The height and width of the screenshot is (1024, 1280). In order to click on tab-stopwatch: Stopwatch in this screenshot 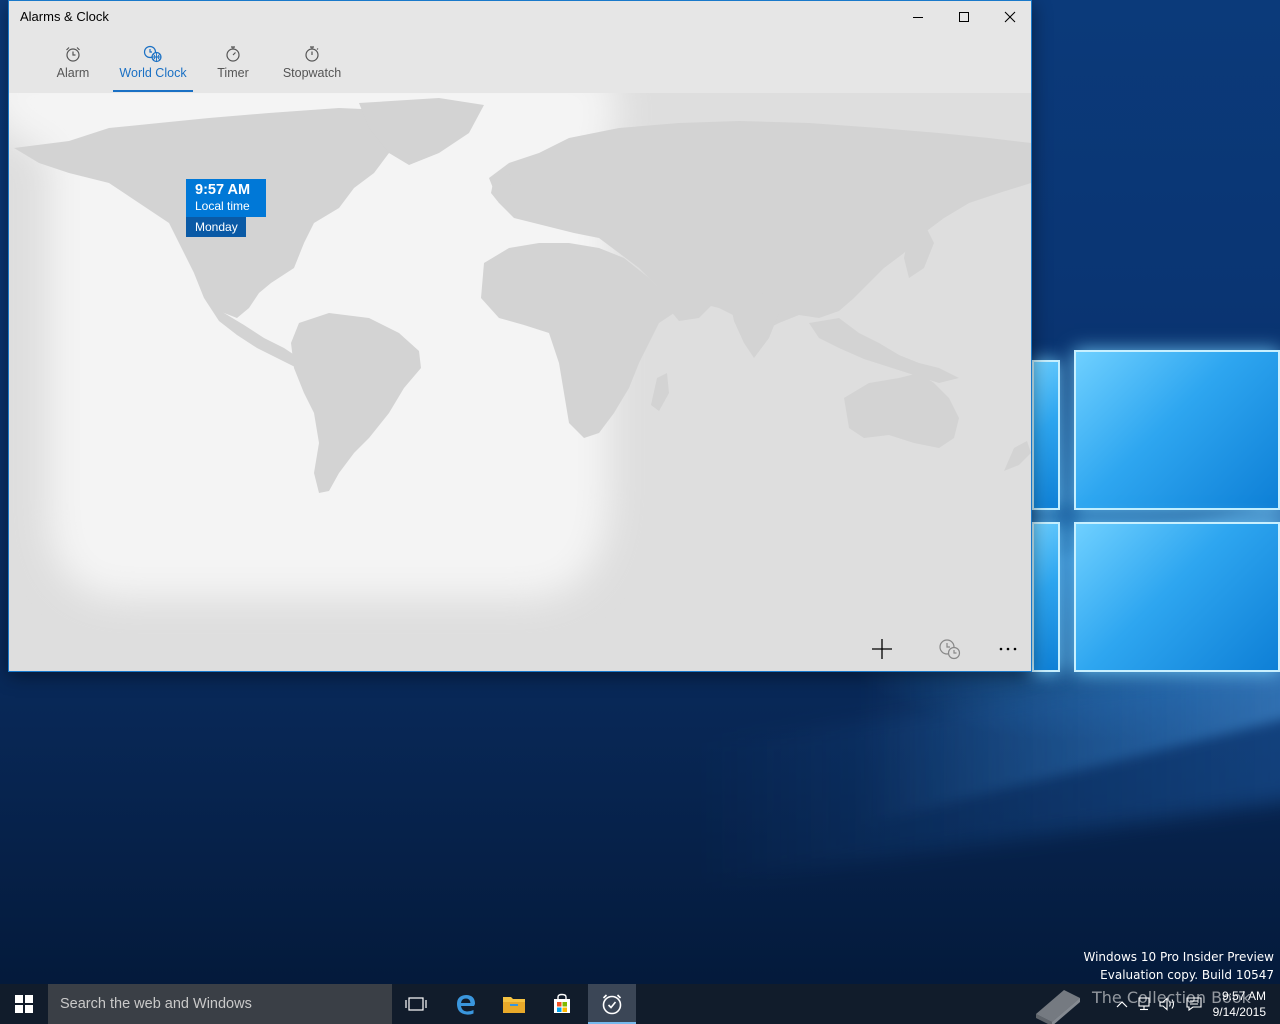, I will do `click(312, 68)`.